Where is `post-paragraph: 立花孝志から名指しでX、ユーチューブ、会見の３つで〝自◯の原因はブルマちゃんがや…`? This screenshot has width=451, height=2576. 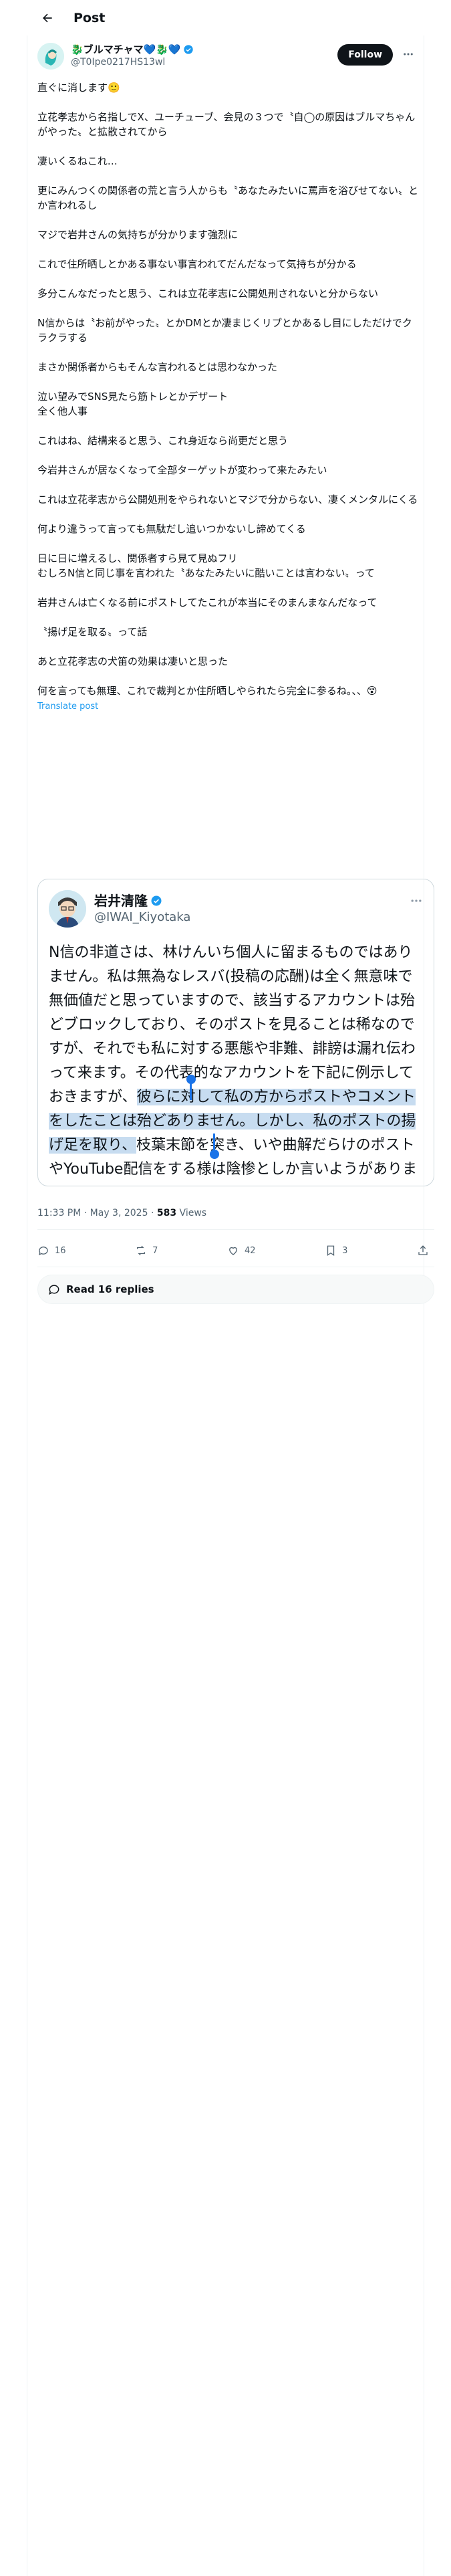
post-paragraph: 立花孝志から名指しでX、ユーチューブ、会見の３つで〝自◯の原因はブルマちゃんがや… is located at coordinates (226, 125).